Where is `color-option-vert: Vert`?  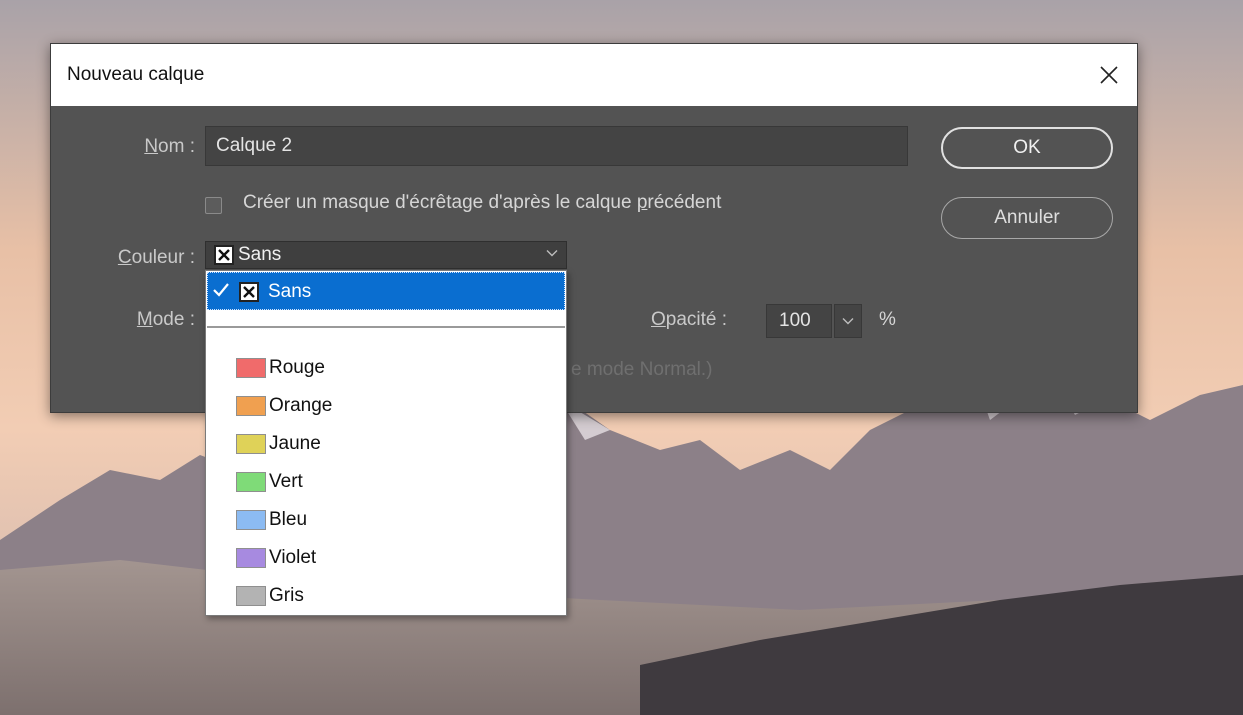 color-option-vert: Vert is located at coordinates (386, 482).